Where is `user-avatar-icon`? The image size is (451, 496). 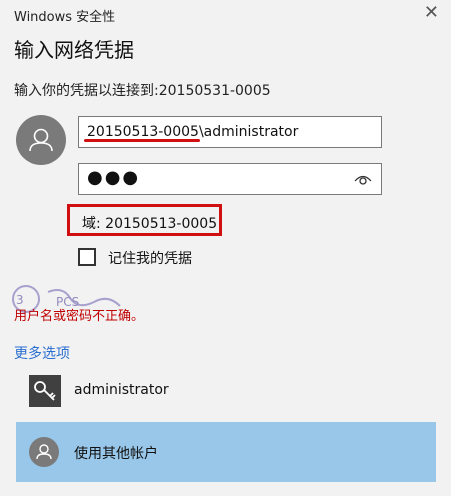
user-avatar-icon is located at coordinates (41, 140).